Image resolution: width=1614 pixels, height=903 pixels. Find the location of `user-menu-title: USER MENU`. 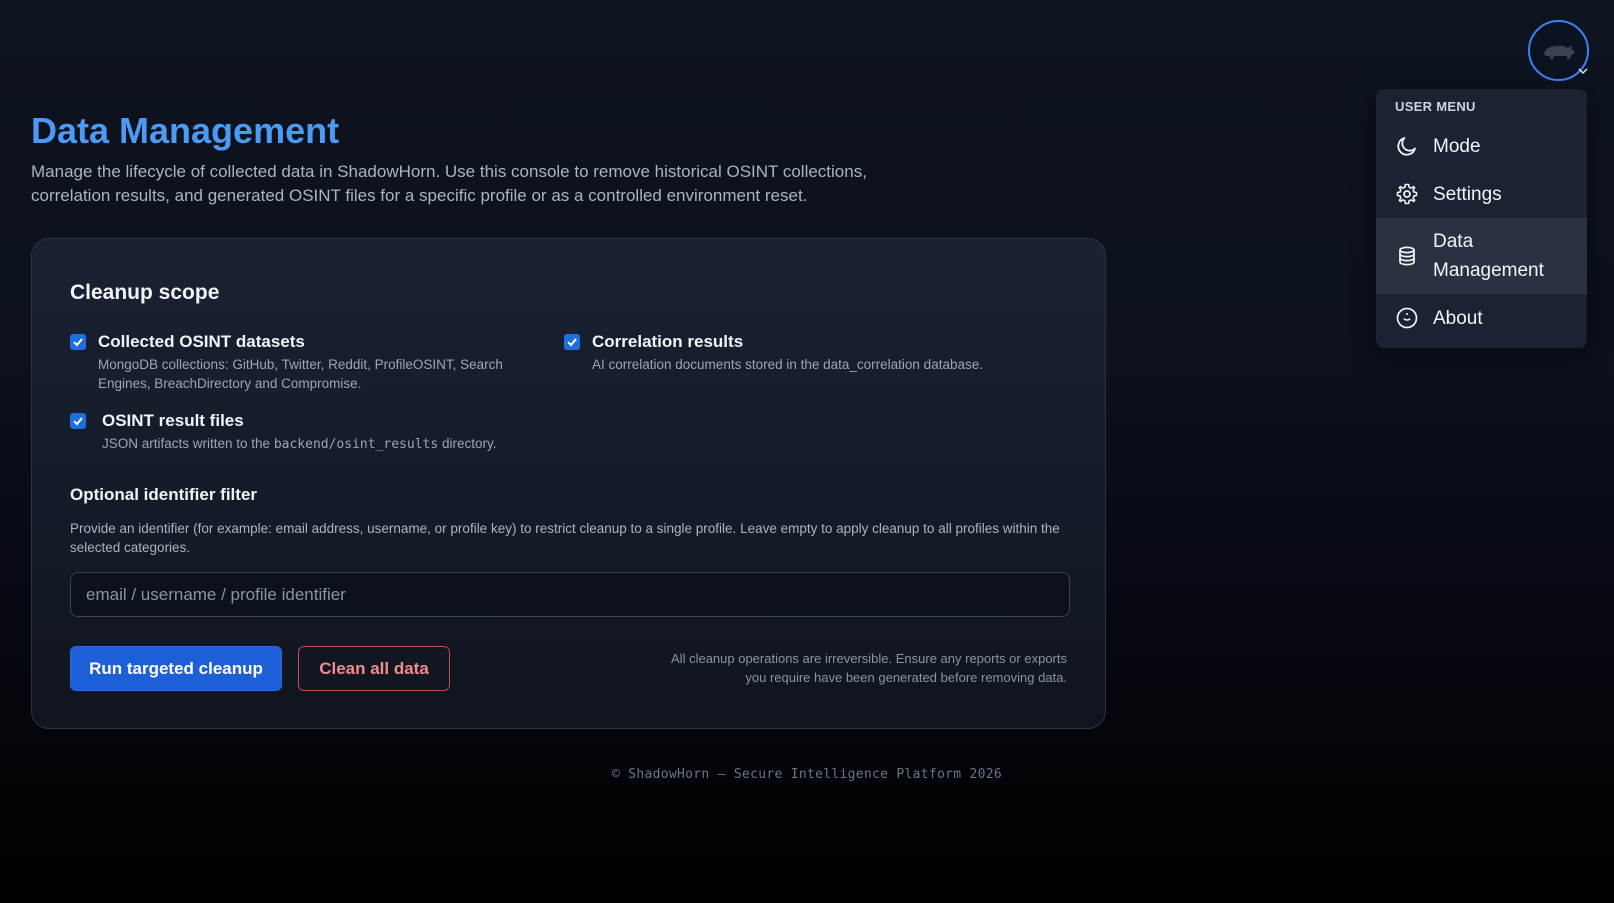

user-menu-title: USER MENU is located at coordinates (1435, 106).